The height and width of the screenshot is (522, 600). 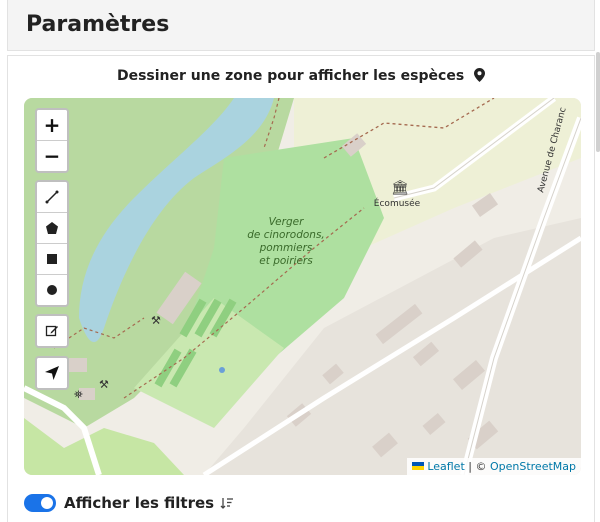 What do you see at coordinates (286, 261) in the screenshot?
I see `orchard-label-4: et poiriers` at bounding box center [286, 261].